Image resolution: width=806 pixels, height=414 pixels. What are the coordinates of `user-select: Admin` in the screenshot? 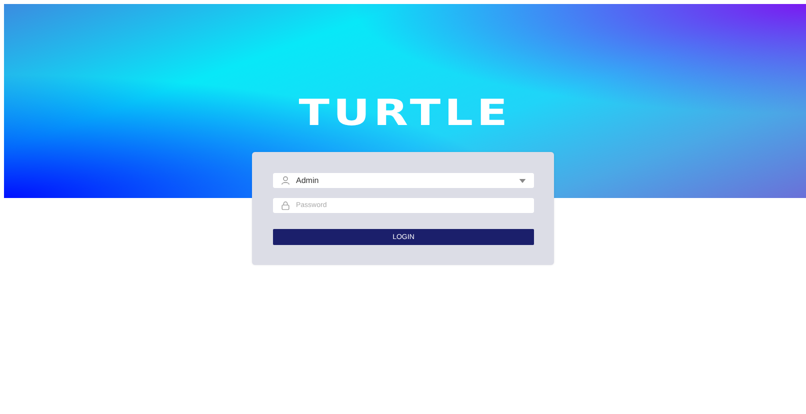 It's located at (403, 180).